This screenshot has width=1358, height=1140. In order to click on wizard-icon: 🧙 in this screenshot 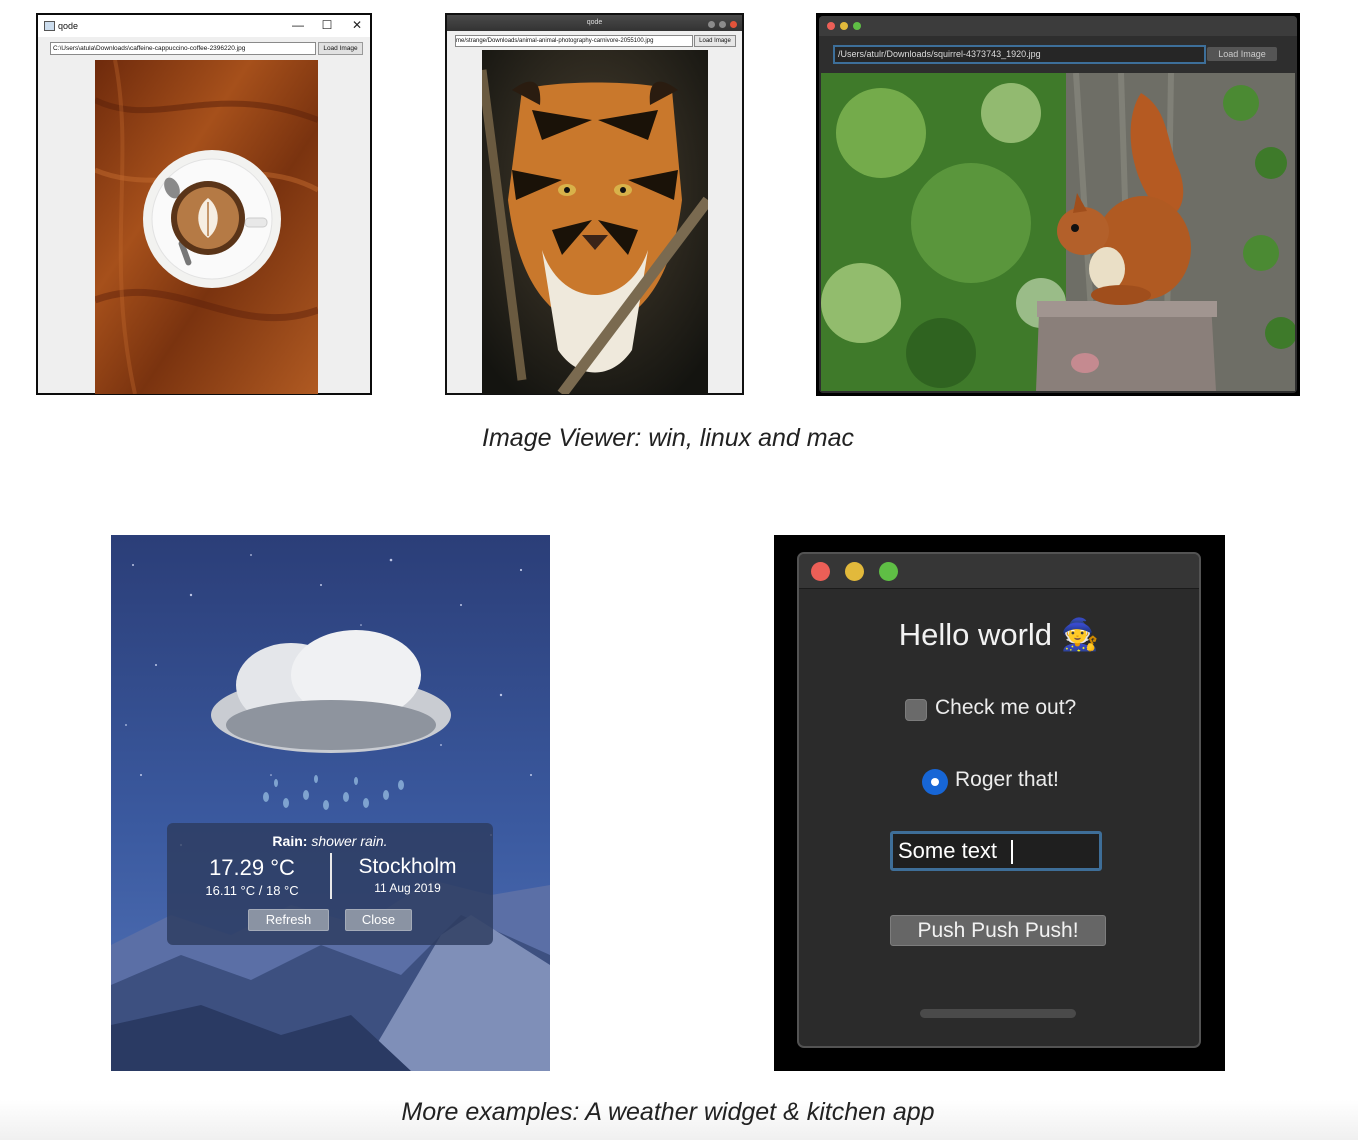, I will do `click(1080, 634)`.